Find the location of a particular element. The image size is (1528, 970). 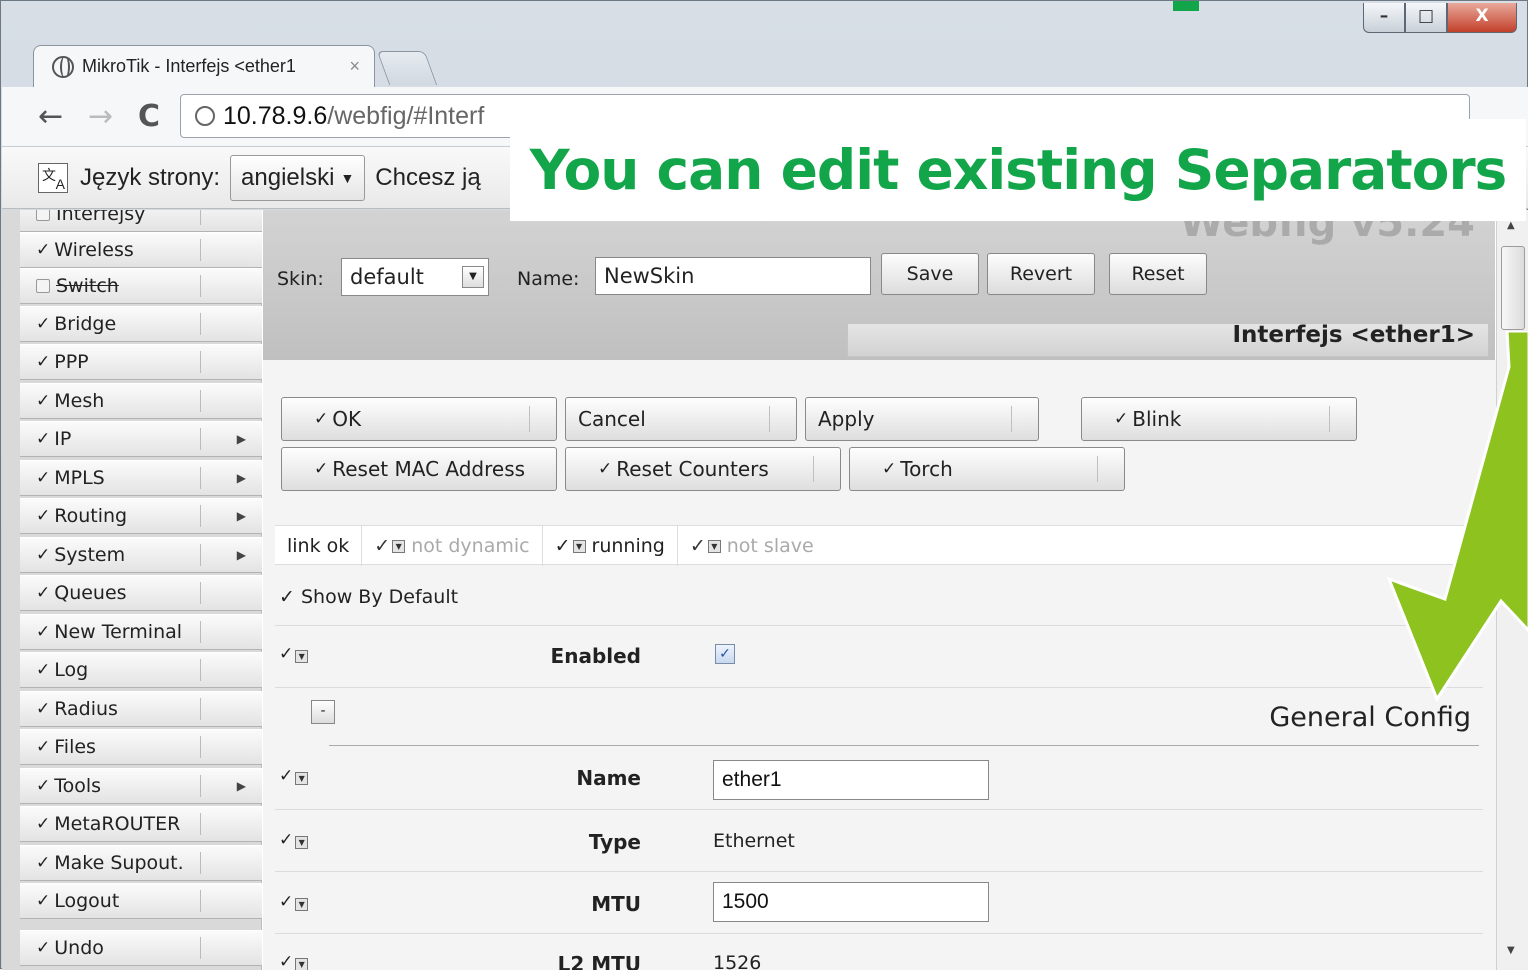

sidebar-item-ip: ✓ IP ▶ is located at coordinates (141, 439).